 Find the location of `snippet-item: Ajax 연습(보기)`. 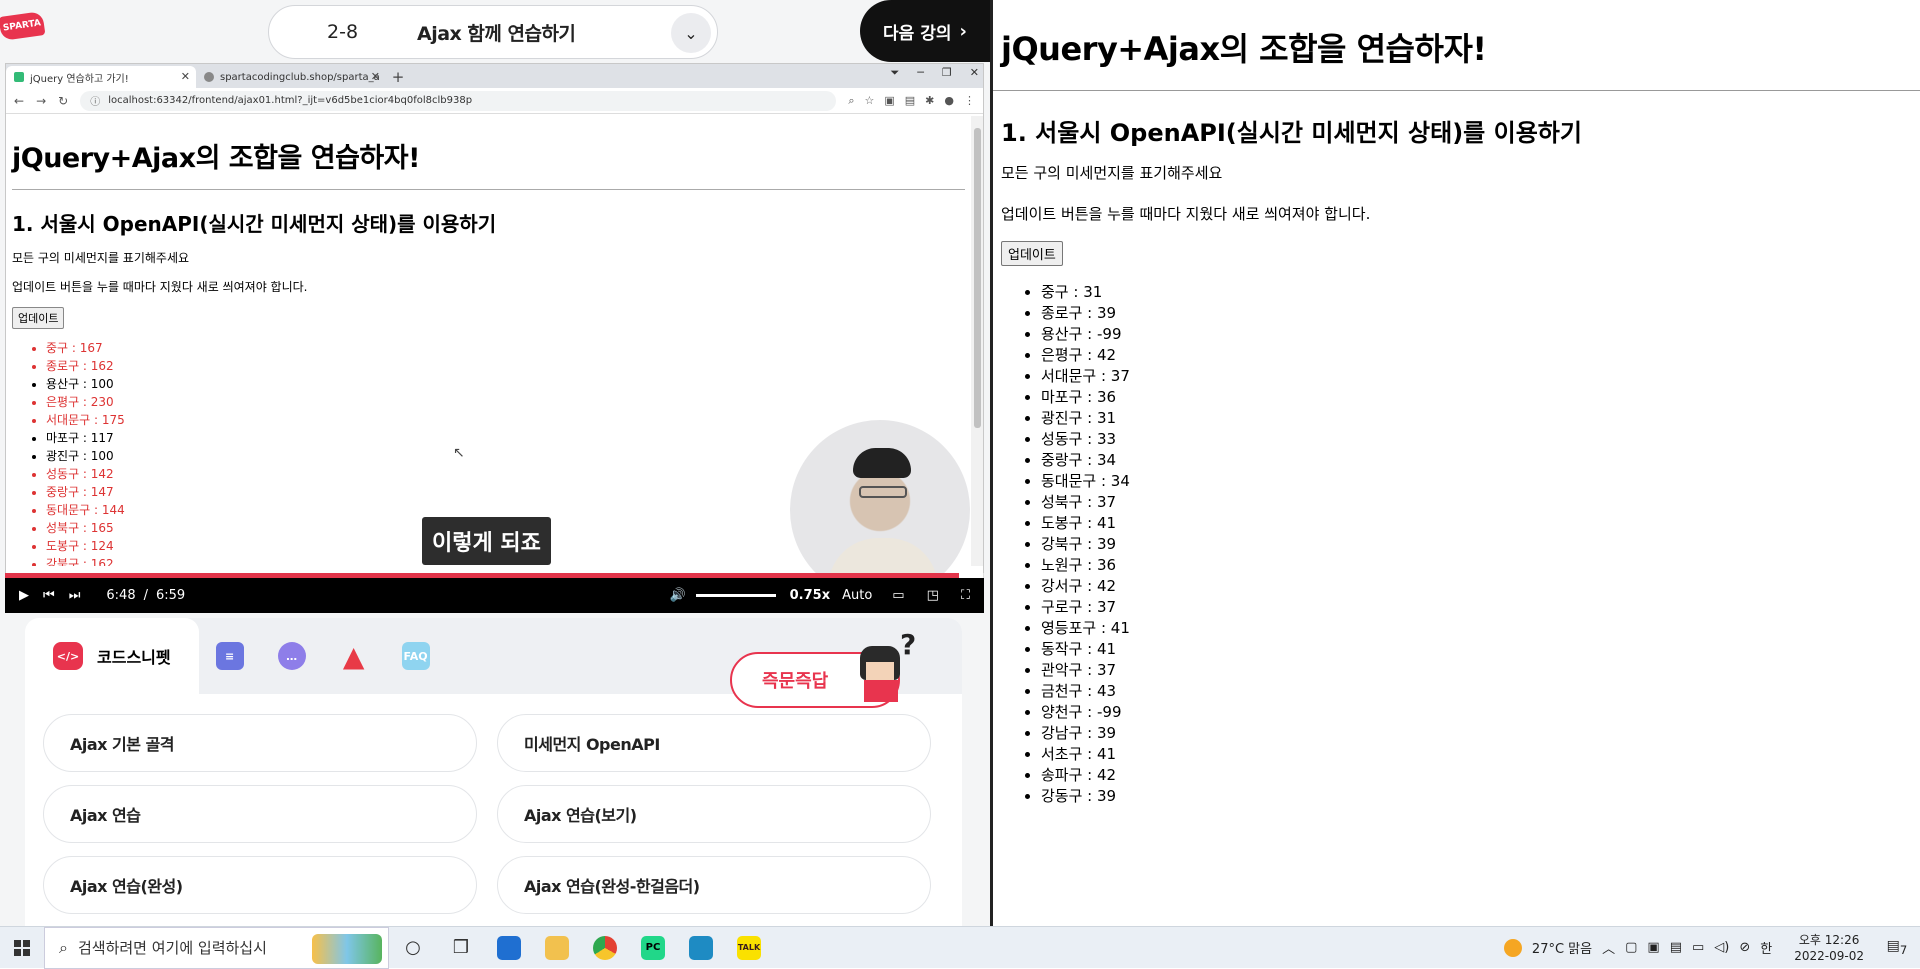

snippet-item: Ajax 연습(보기) is located at coordinates (714, 814).